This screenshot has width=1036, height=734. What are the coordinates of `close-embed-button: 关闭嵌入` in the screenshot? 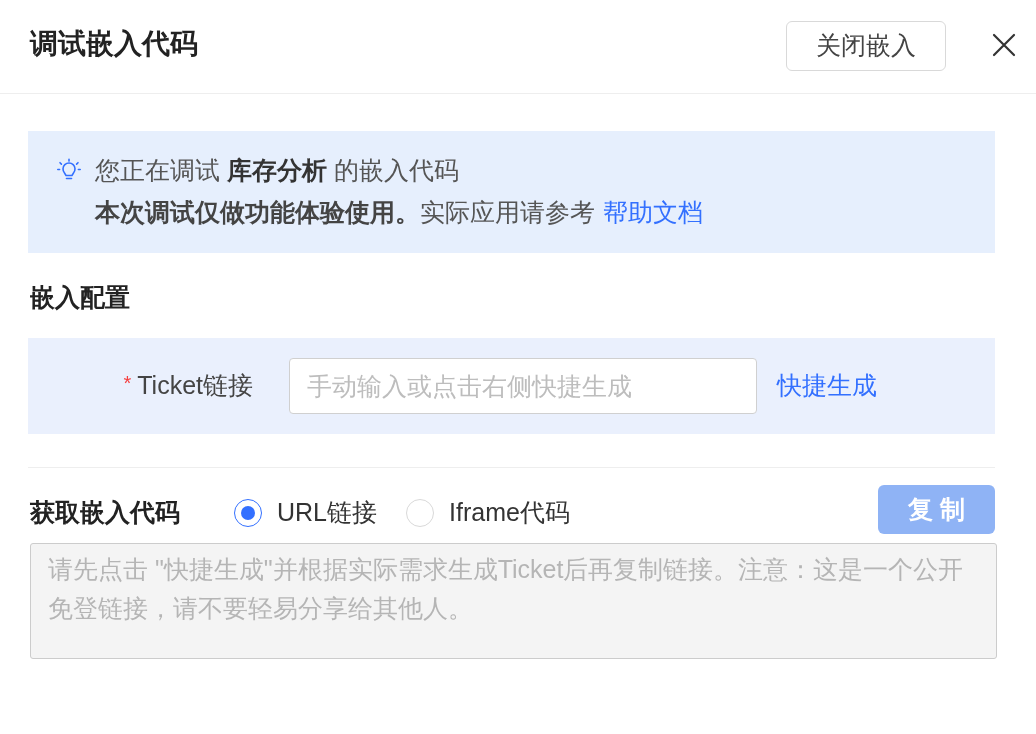 It's located at (866, 45).